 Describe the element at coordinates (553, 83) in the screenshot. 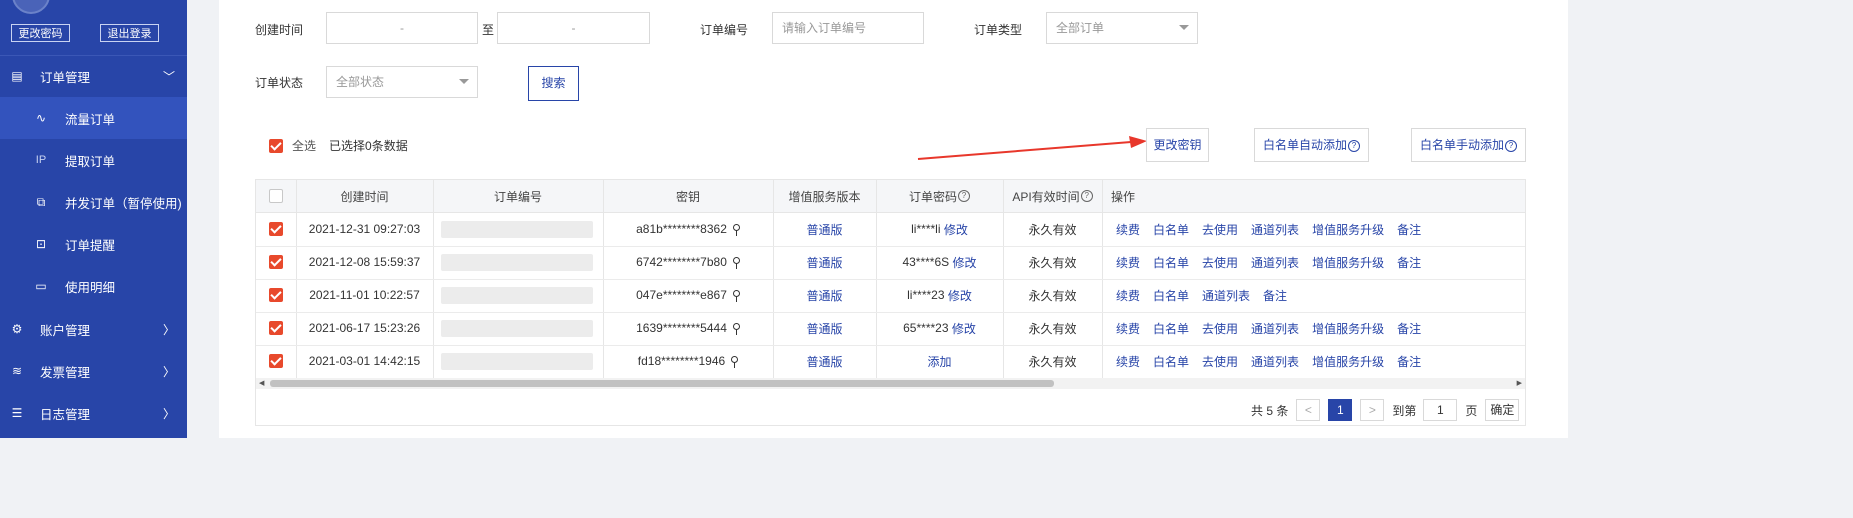

I see `search-button: 搜索` at that location.